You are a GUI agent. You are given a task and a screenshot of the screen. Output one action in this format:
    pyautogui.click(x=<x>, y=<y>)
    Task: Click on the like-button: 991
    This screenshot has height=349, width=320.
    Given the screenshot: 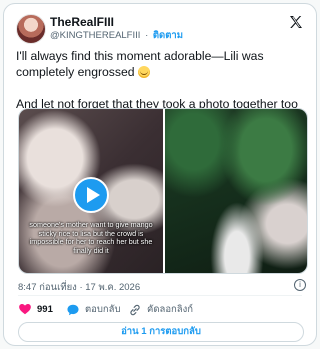 What is the action you would take?
    pyautogui.click(x=35, y=309)
    